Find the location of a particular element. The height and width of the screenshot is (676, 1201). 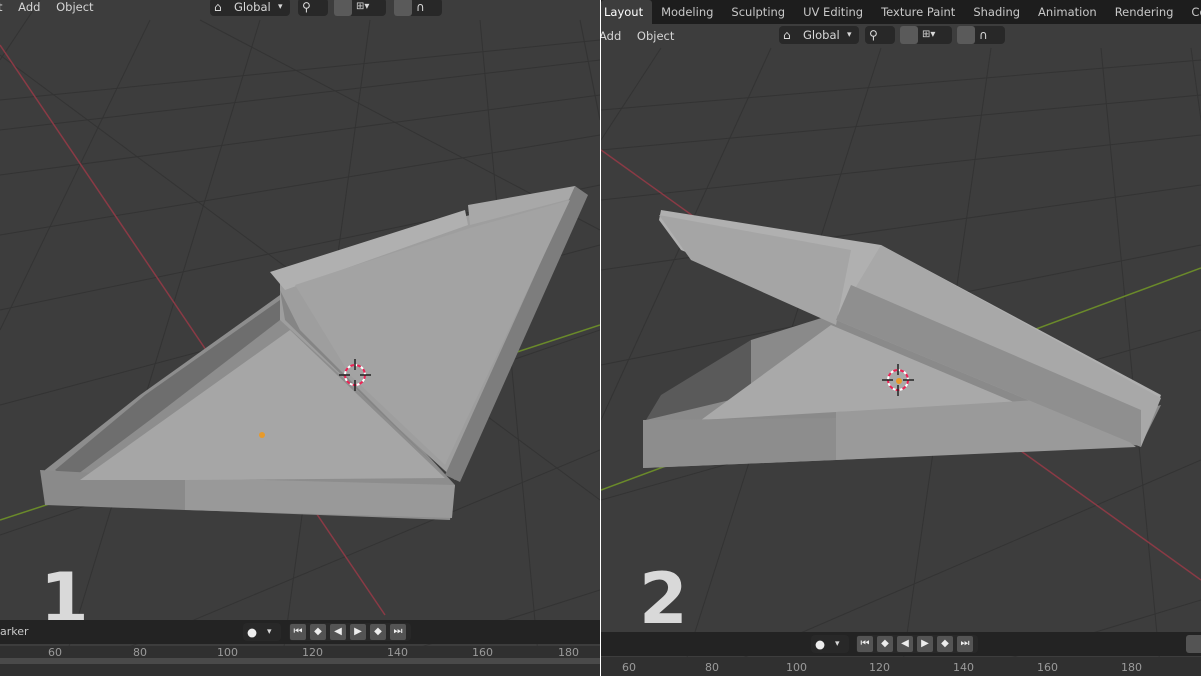

header-menu: Add Object is located at coordinates (643, 40).